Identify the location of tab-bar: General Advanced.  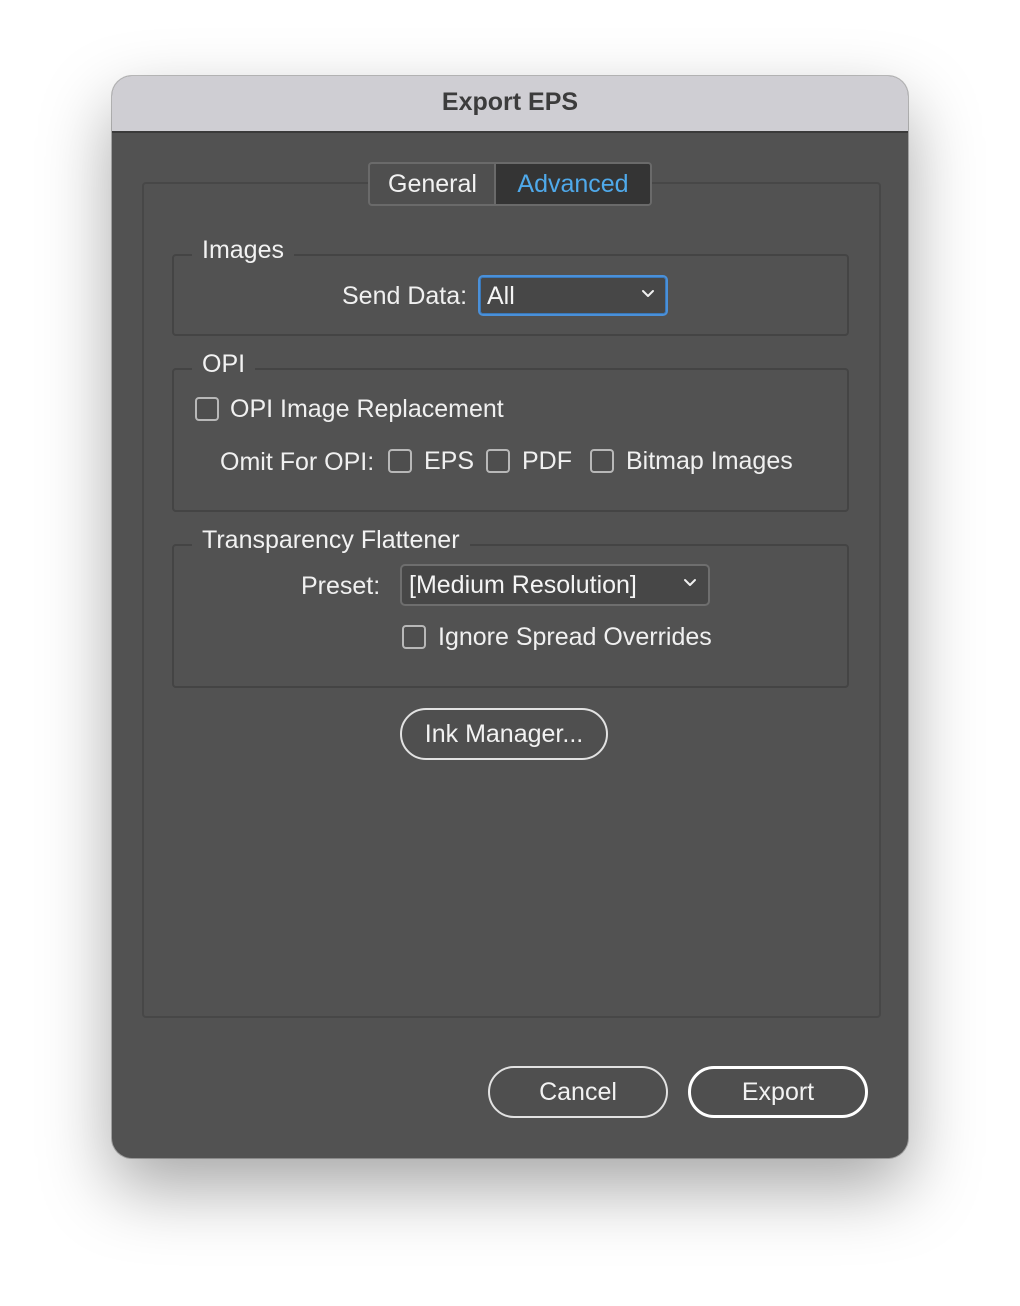
(510, 184).